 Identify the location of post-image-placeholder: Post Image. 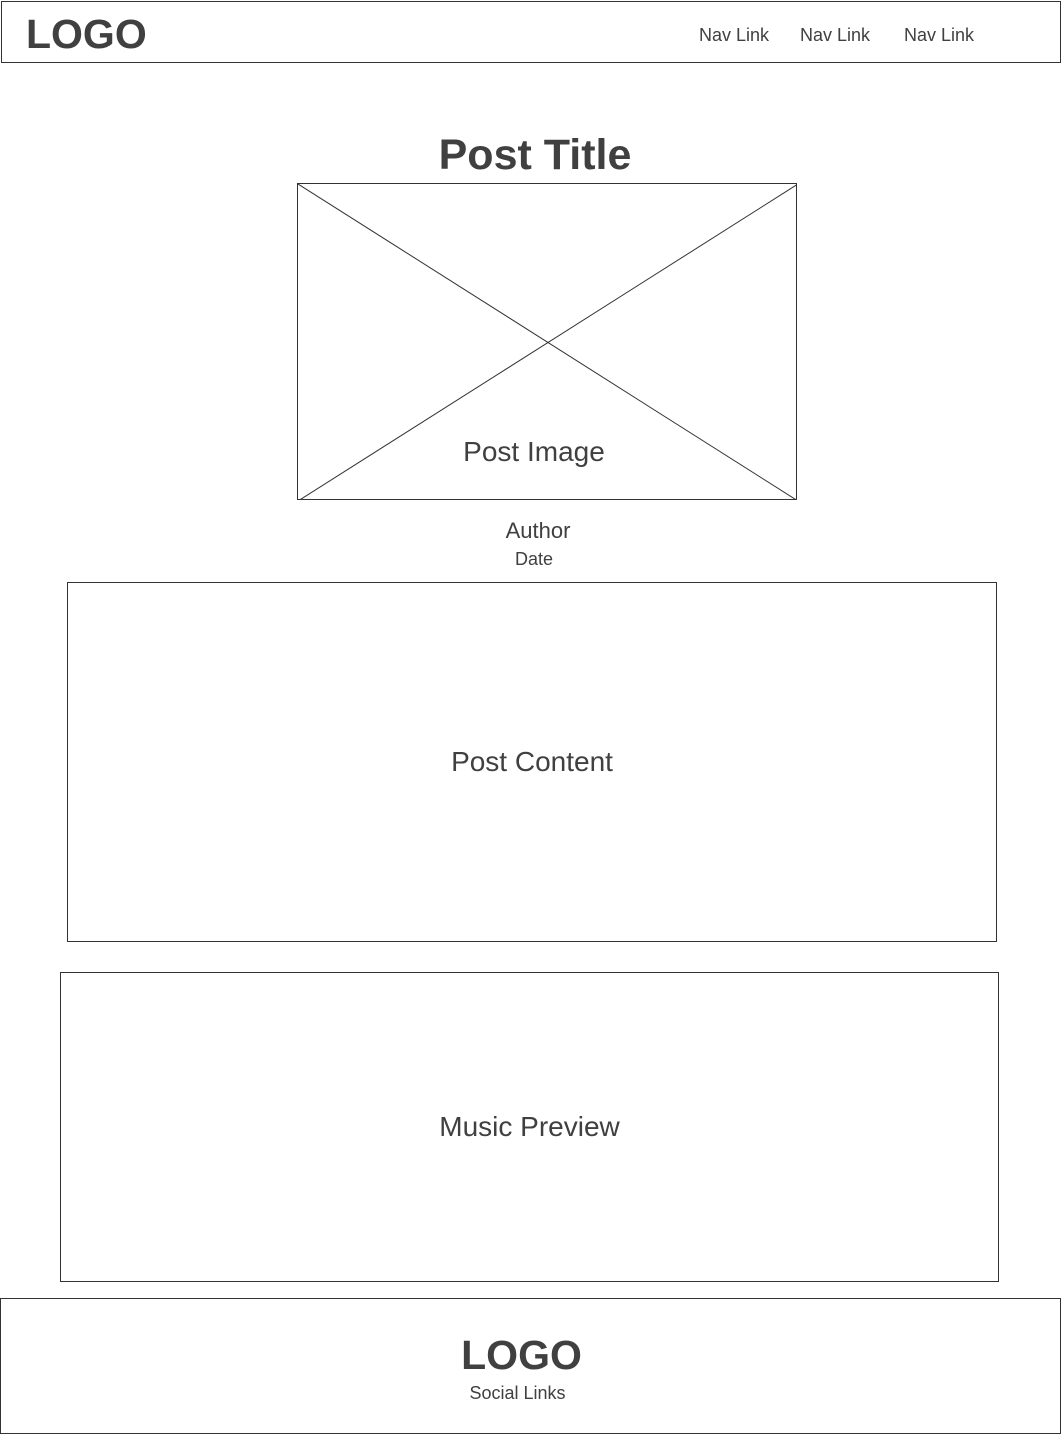
(547, 341).